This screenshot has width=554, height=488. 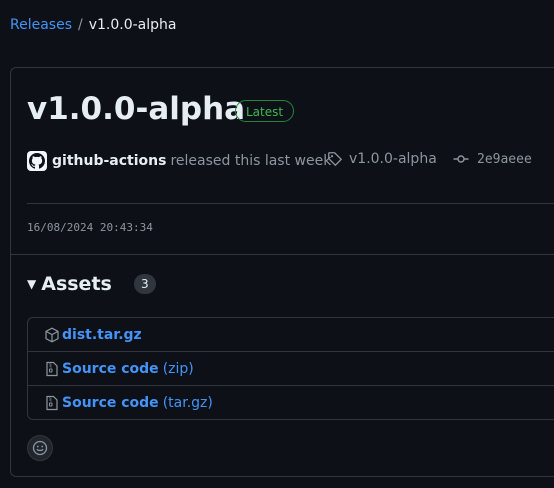 What do you see at coordinates (102, 335) in the screenshot?
I see `asset-link: dist.tar.gz` at bounding box center [102, 335].